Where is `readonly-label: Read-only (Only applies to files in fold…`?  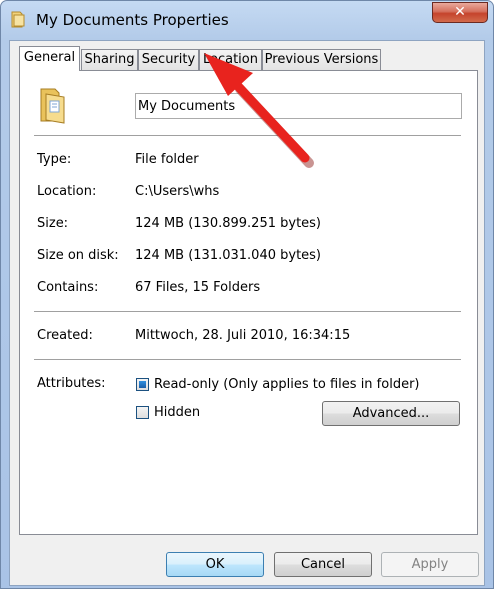
readonly-label: Read-only (Only applies to files in fold… is located at coordinates (287, 384).